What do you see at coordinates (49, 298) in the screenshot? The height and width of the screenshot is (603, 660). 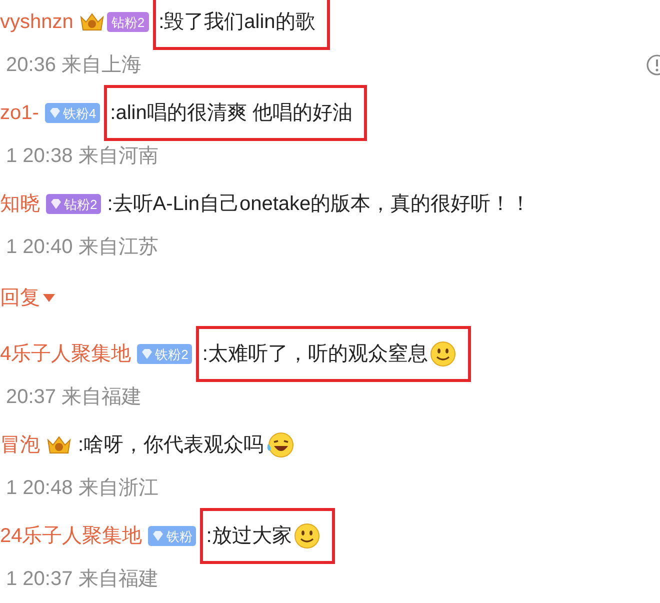 I see `caret-down-icon` at bounding box center [49, 298].